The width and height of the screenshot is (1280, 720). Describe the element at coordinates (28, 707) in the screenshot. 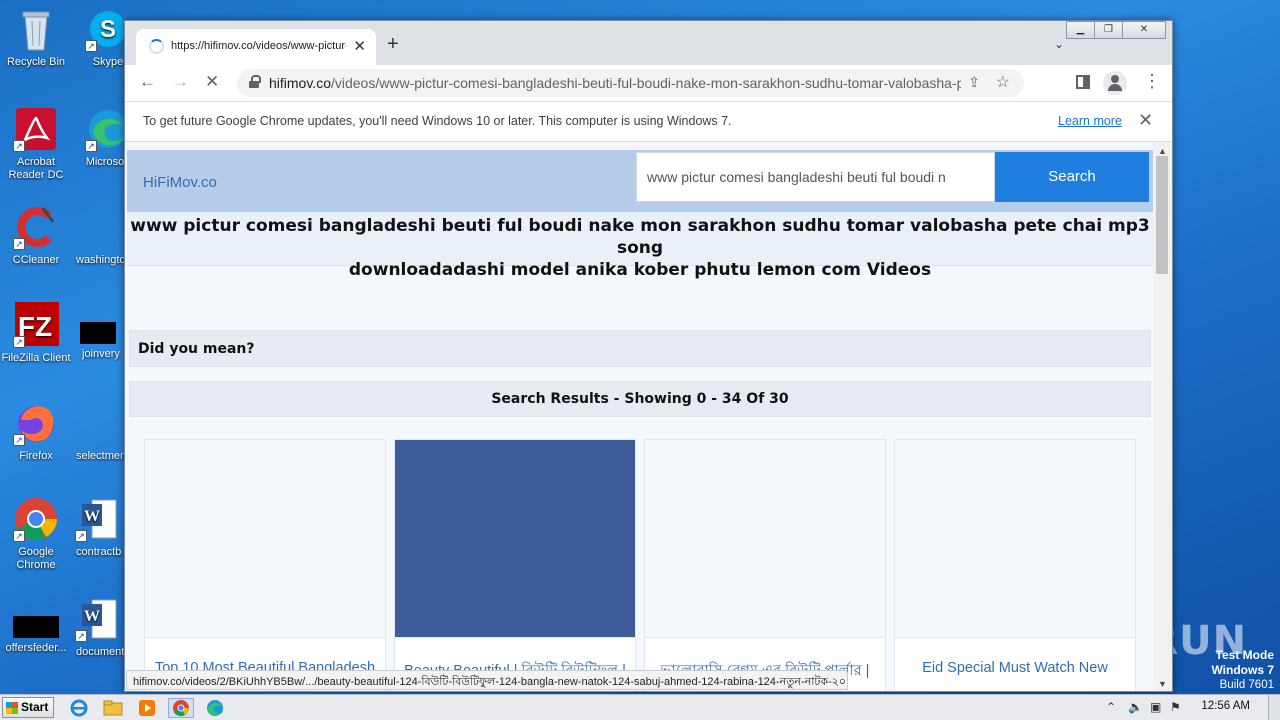

I see `start-button: Start` at that location.